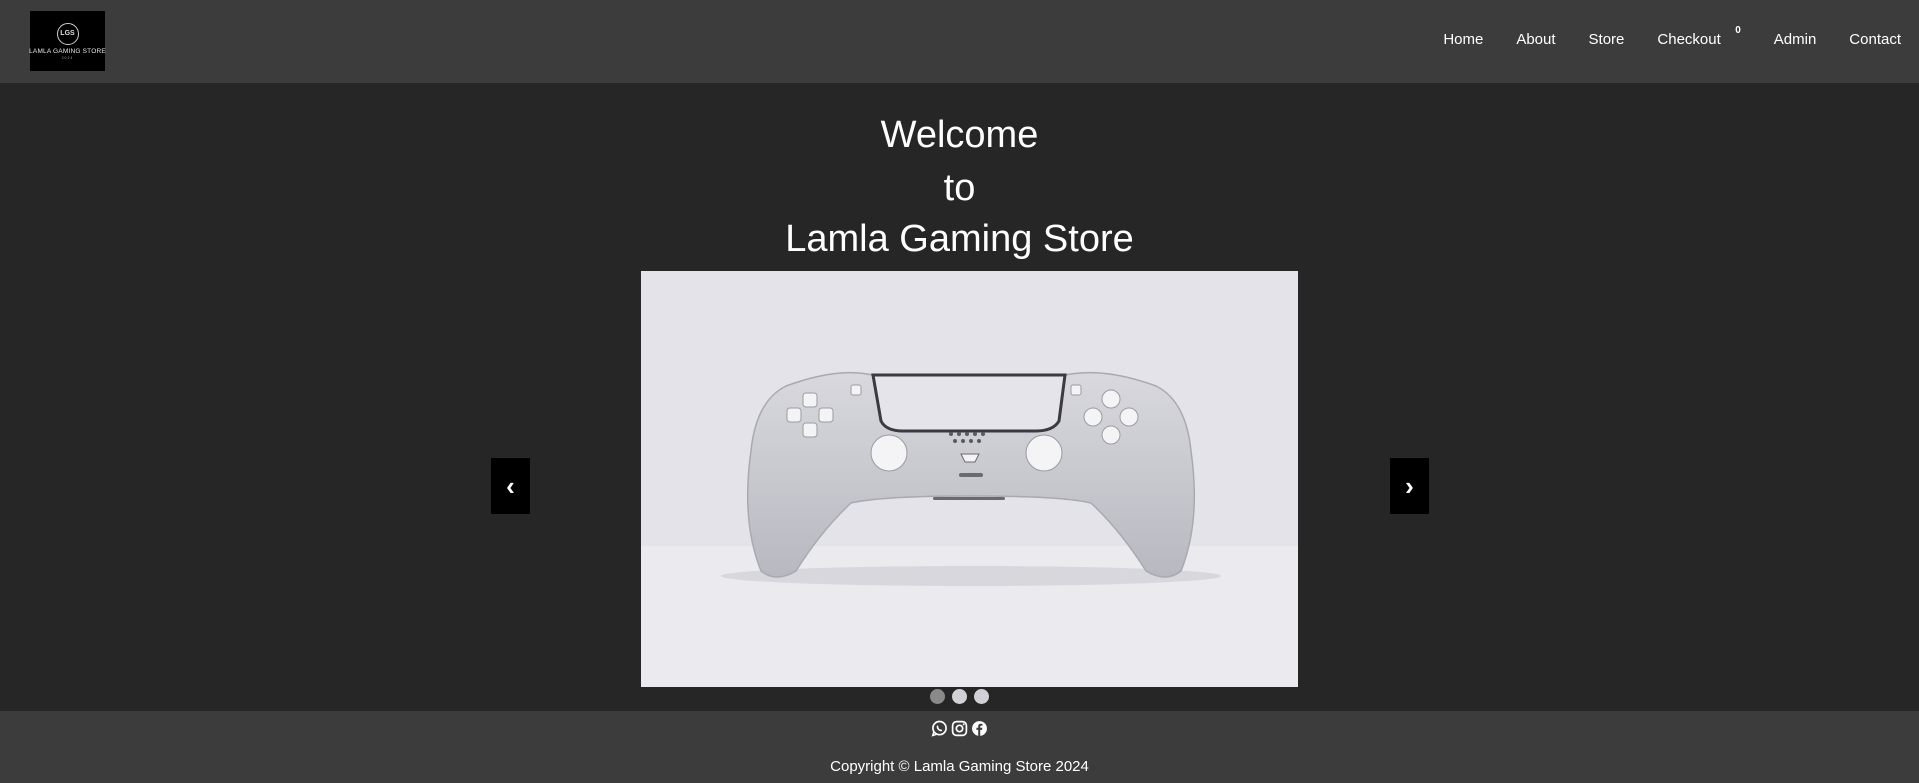  I want to click on nav-checkout-link: Checkout 0, so click(1698, 36).